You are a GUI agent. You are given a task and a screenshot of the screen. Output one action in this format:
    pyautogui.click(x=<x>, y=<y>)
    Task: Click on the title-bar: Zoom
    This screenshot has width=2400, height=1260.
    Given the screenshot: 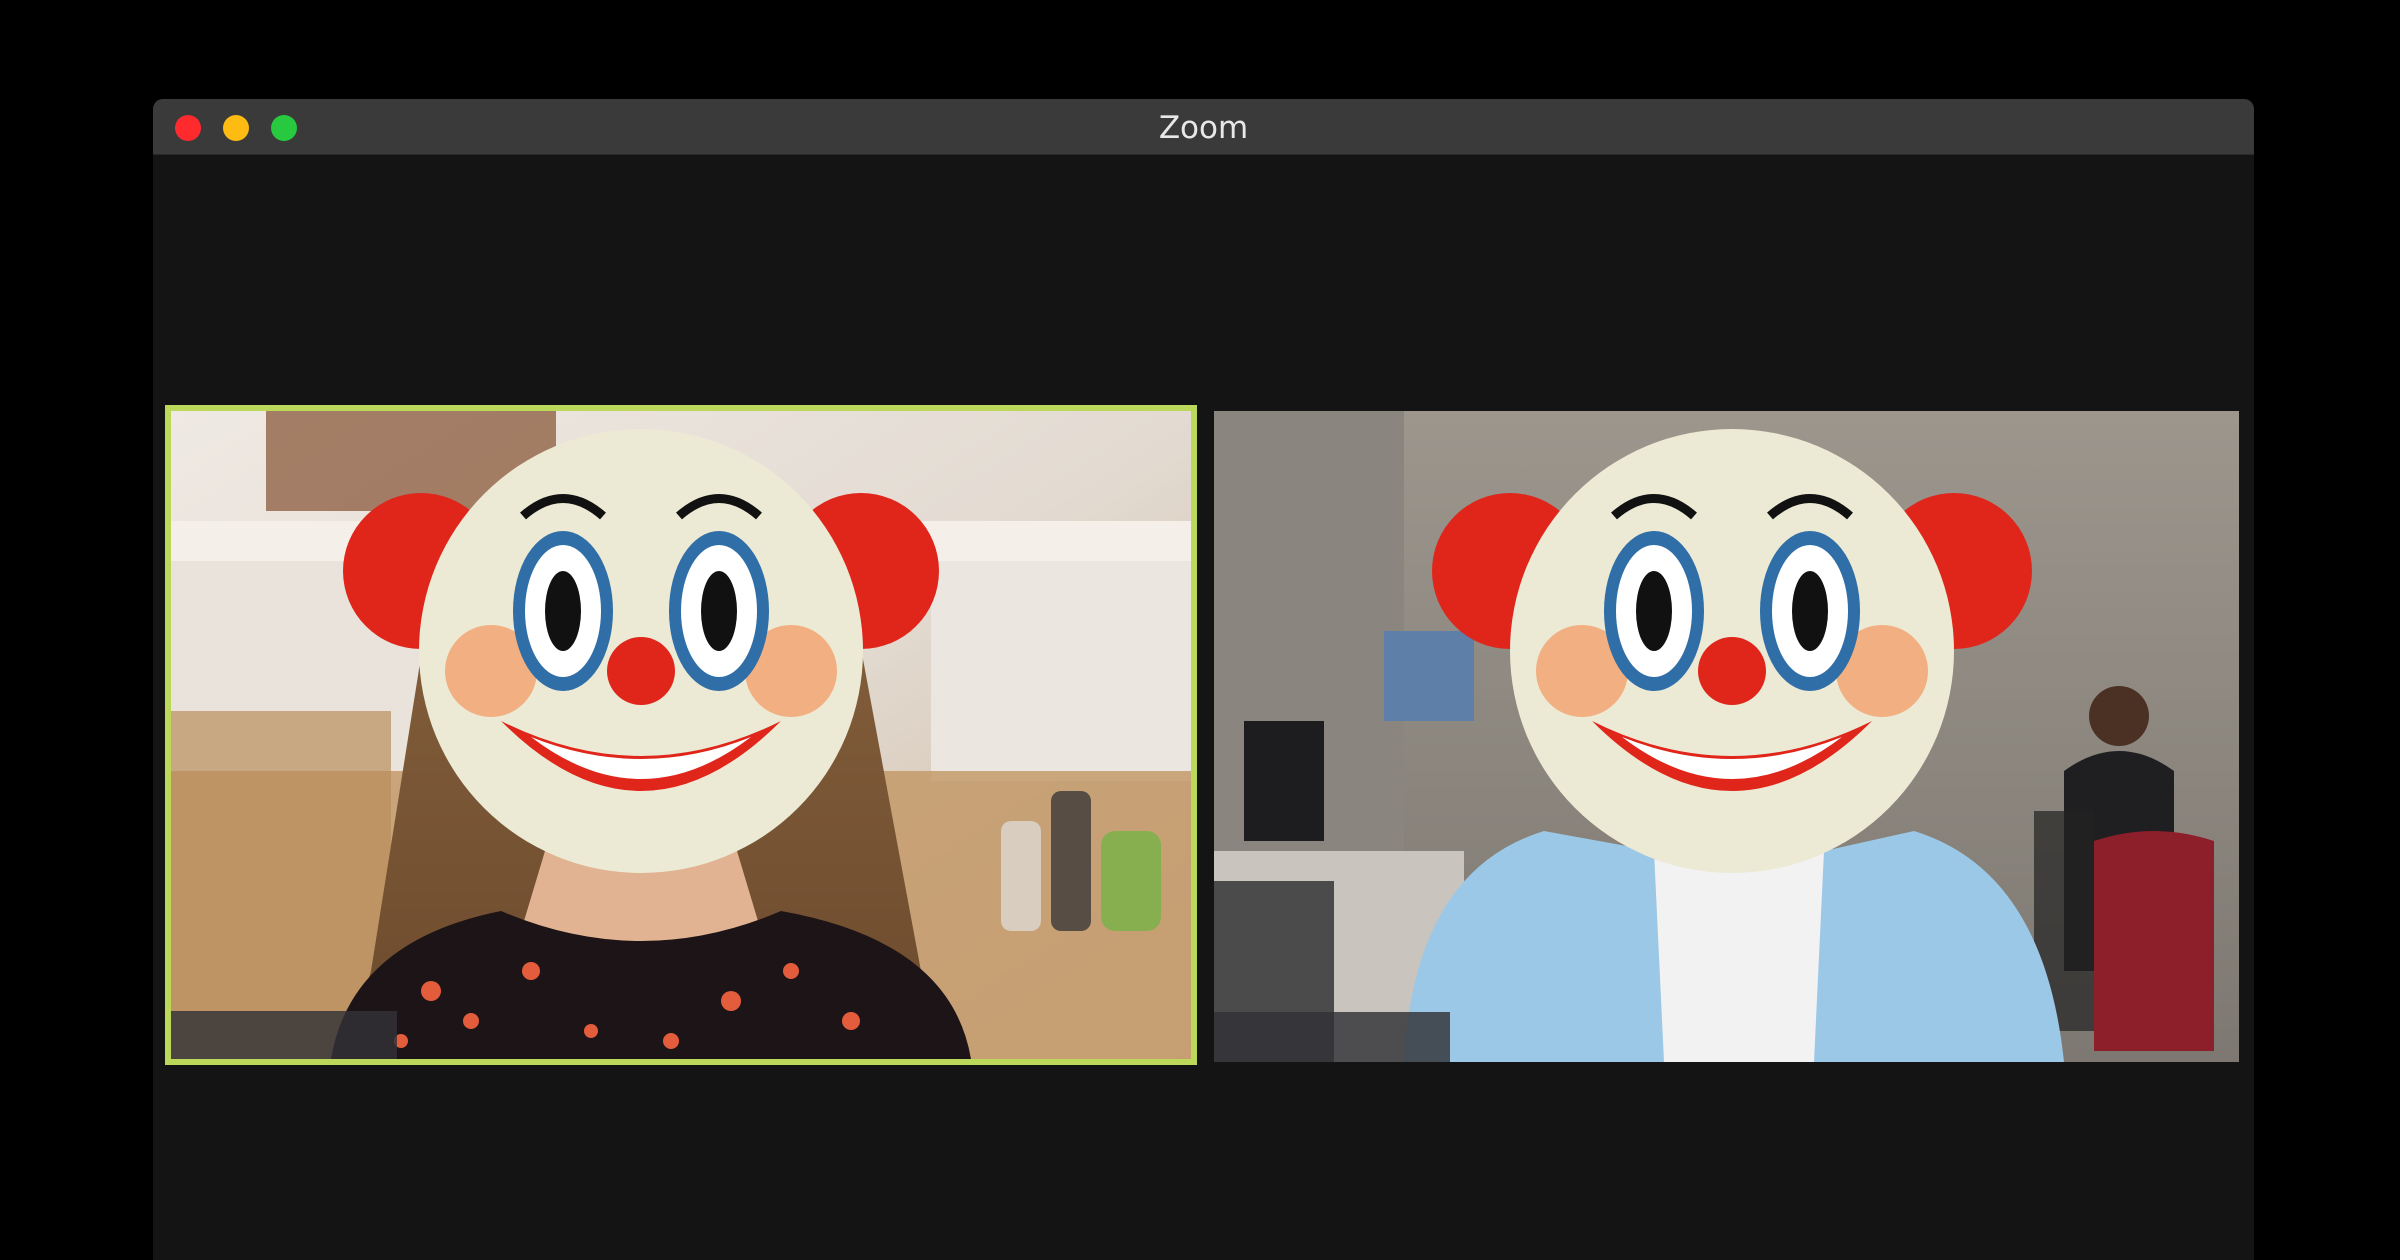 What is the action you would take?
    pyautogui.click(x=1203, y=127)
    